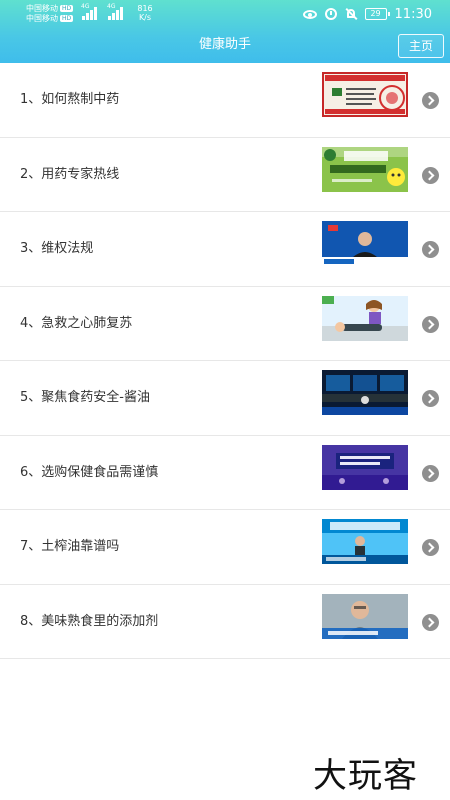  Describe the element at coordinates (225, 547) in the screenshot. I see `list-item: 7、土榨油靠谱吗` at that location.